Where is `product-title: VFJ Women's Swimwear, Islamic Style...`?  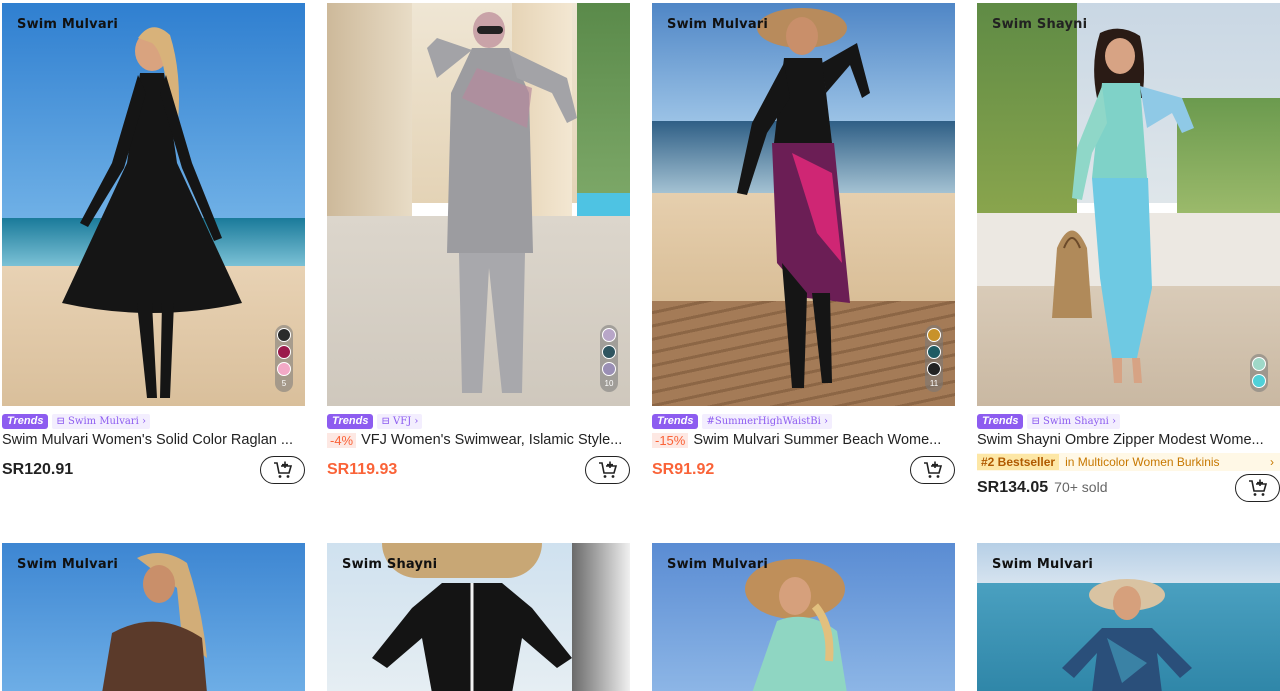 product-title: VFJ Women's Swimwear, Islamic Style... is located at coordinates (491, 440).